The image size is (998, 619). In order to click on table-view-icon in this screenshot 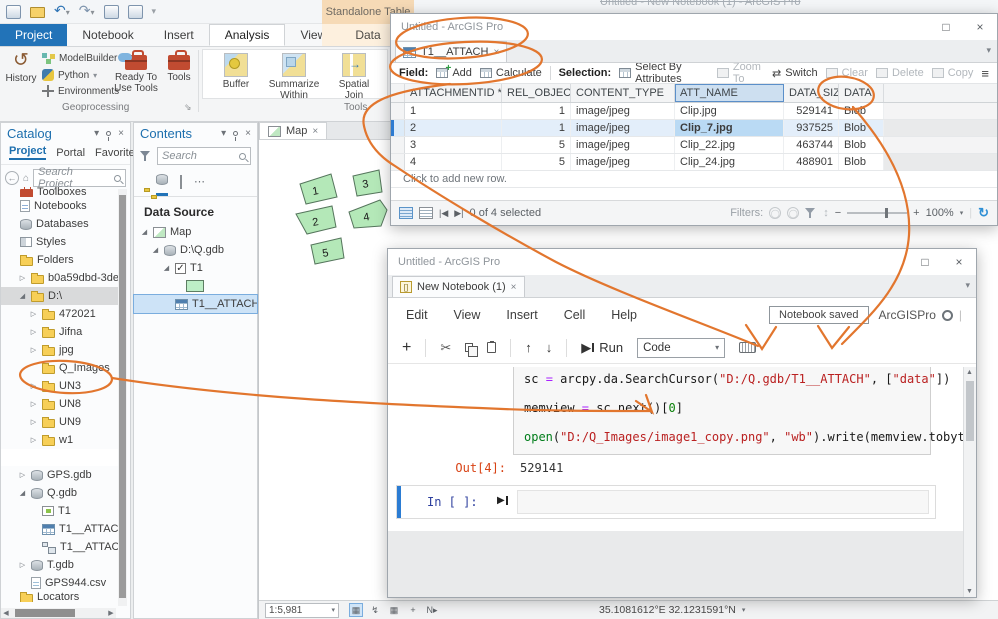, I will do `click(406, 213)`.